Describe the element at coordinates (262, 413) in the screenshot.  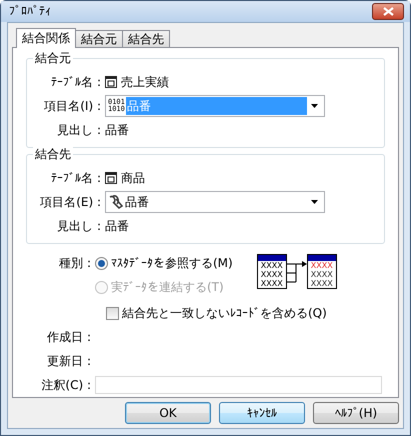
I see `dialog-button: ｷｬﾝｾﾙ` at that location.